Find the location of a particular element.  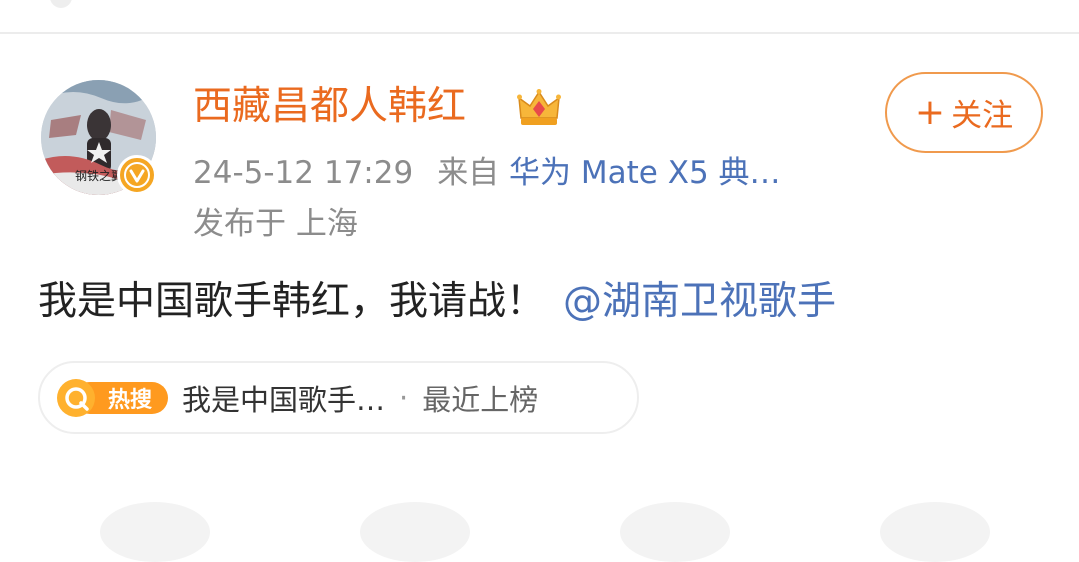

source-prefix: 来自 is located at coordinates (468, 173).